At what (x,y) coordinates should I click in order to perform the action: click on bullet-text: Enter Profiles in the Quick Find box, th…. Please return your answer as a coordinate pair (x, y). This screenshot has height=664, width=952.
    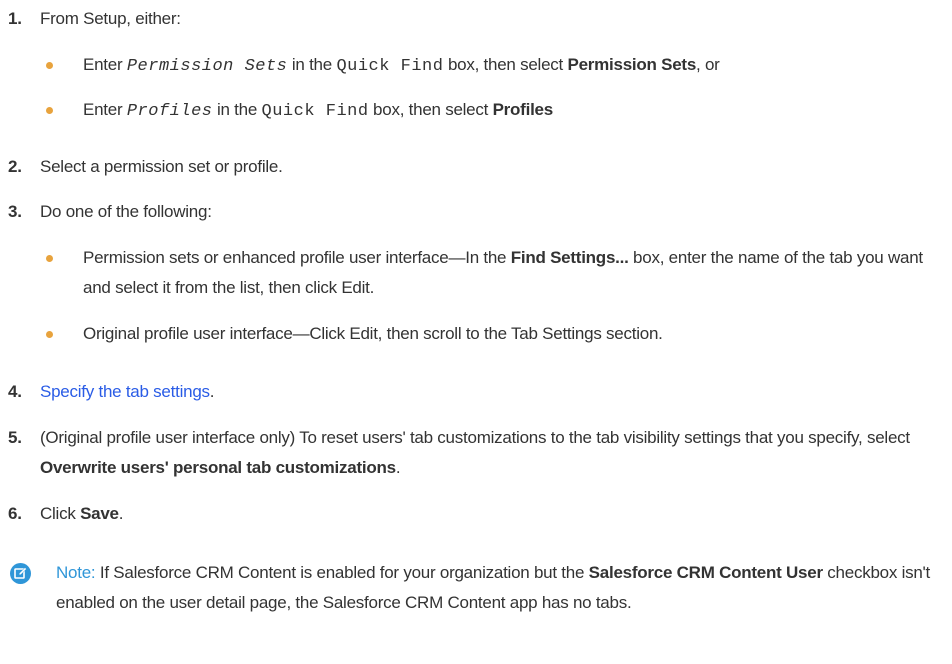
    Looking at the image, I should click on (318, 110).